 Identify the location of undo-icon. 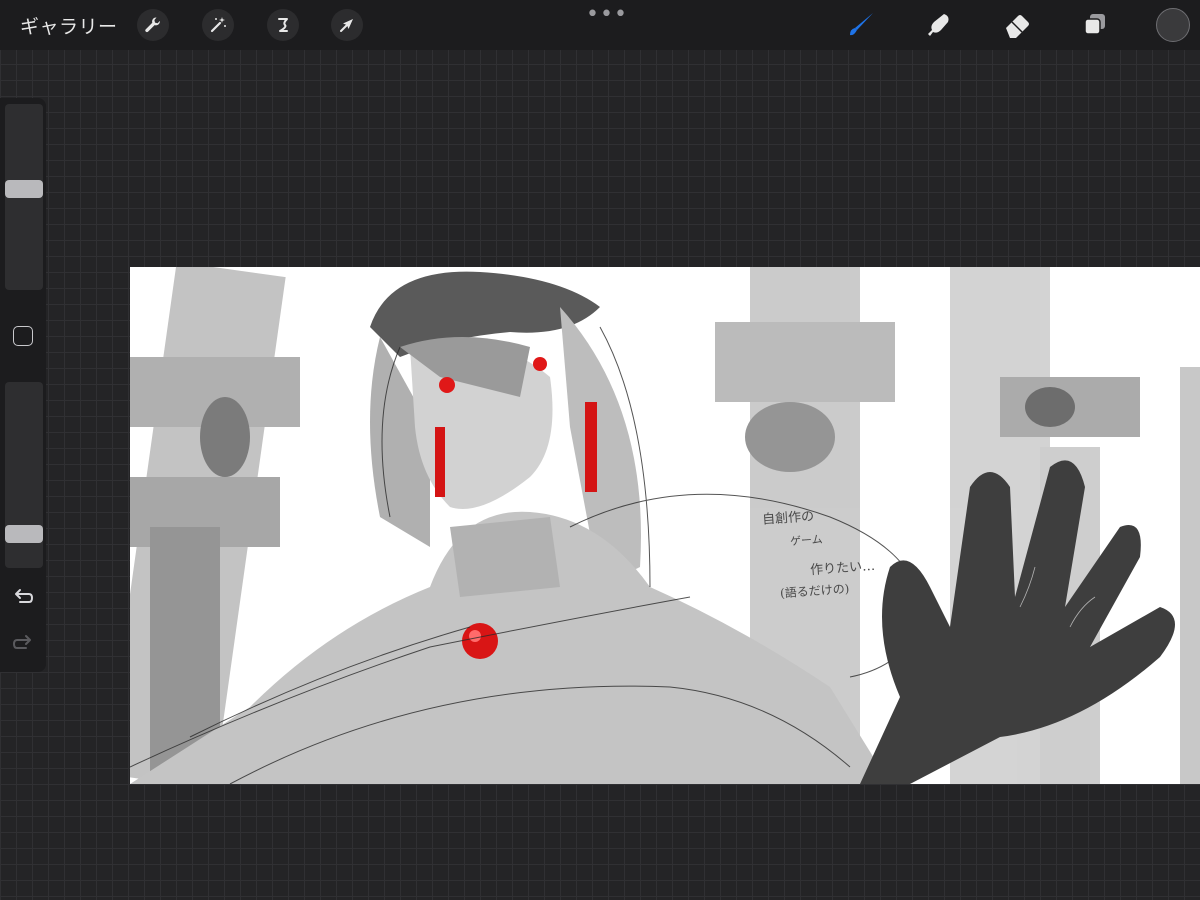
(23, 598).